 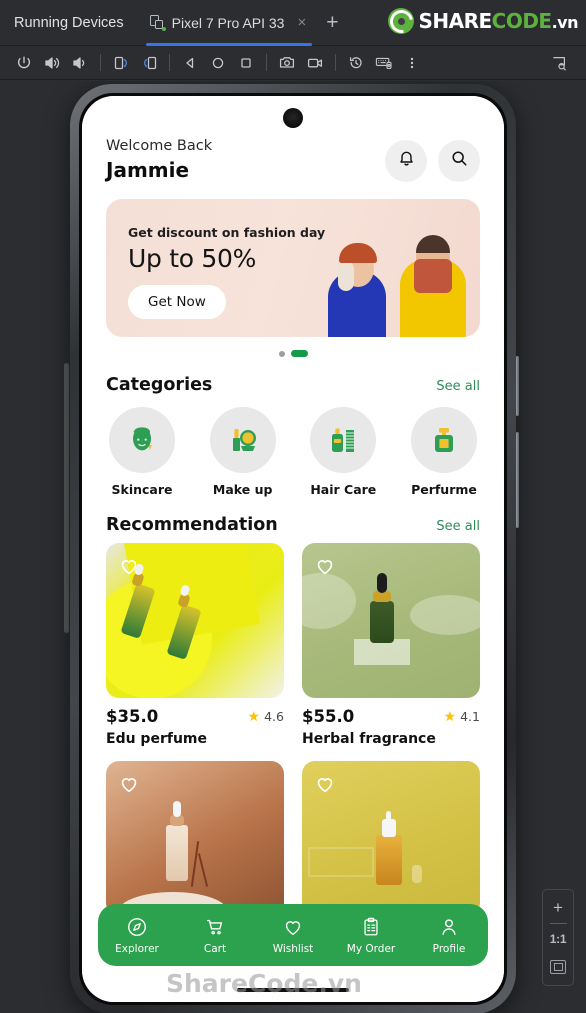 What do you see at coordinates (458, 526) in the screenshot?
I see `recommendation-see-all-link: See all` at bounding box center [458, 526].